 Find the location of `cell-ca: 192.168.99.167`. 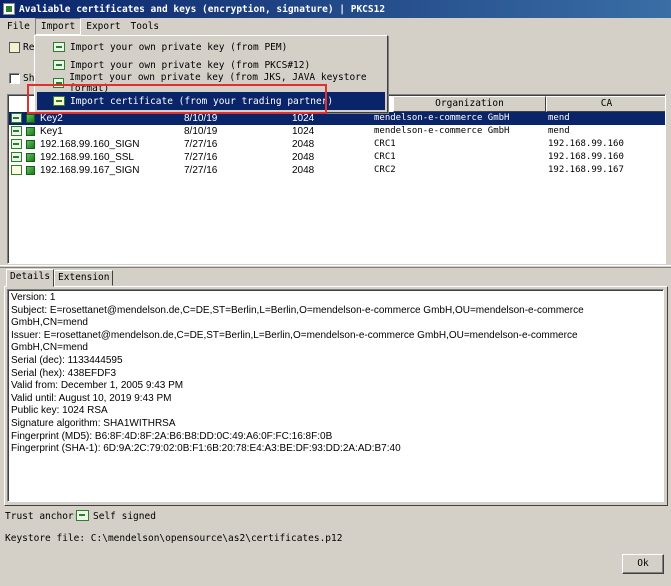

cell-ca: 192.168.99.167 is located at coordinates (586, 170).